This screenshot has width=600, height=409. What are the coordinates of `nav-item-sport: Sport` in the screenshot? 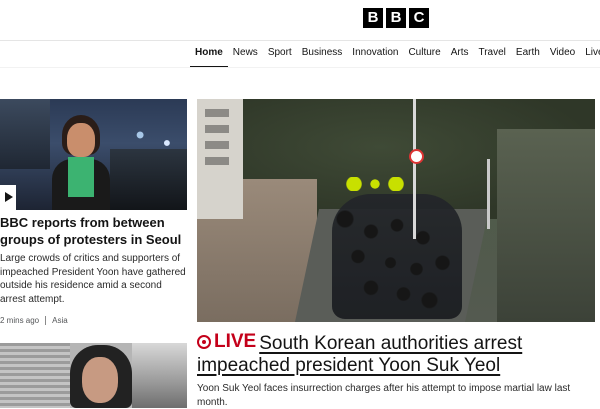 It's located at (280, 54).